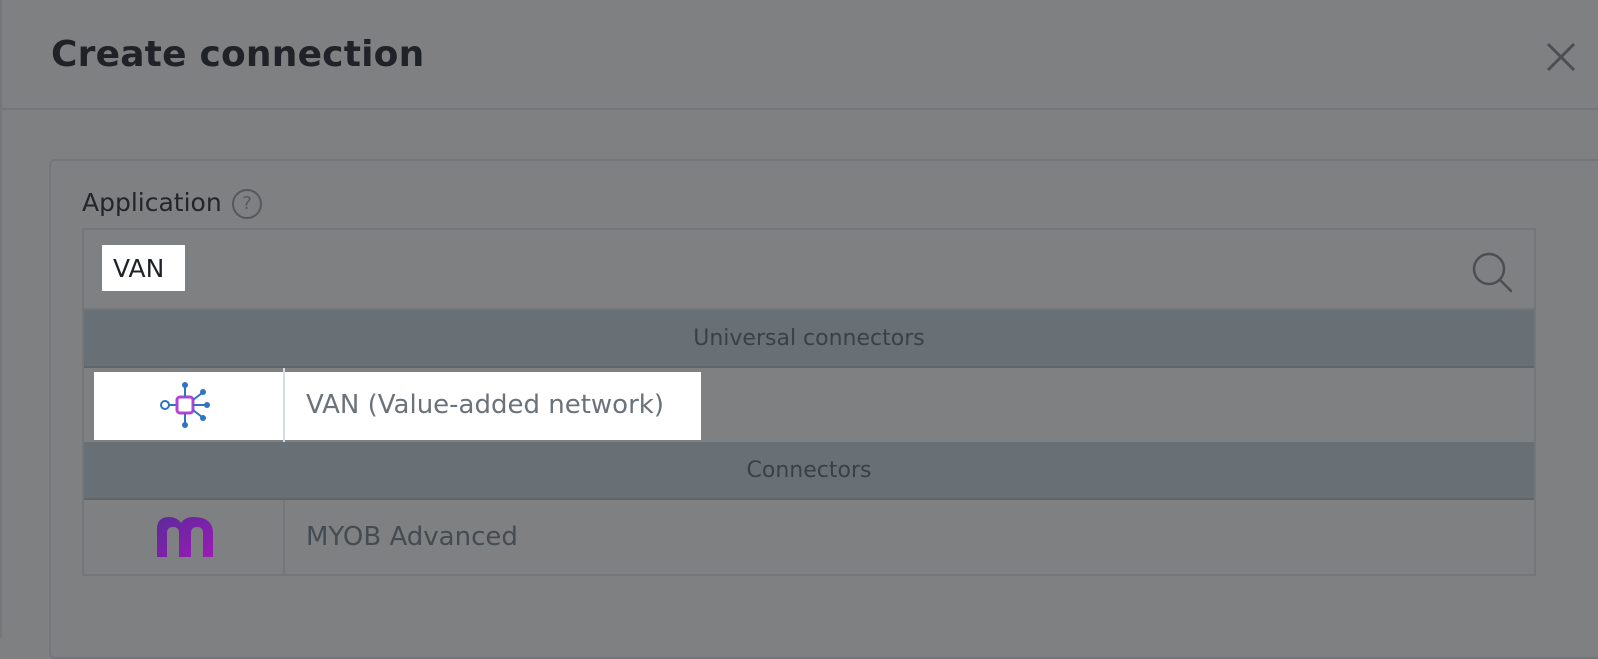 Image resolution: width=1598 pixels, height=659 pixels. I want to click on application-label: Application, so click(152, 202).